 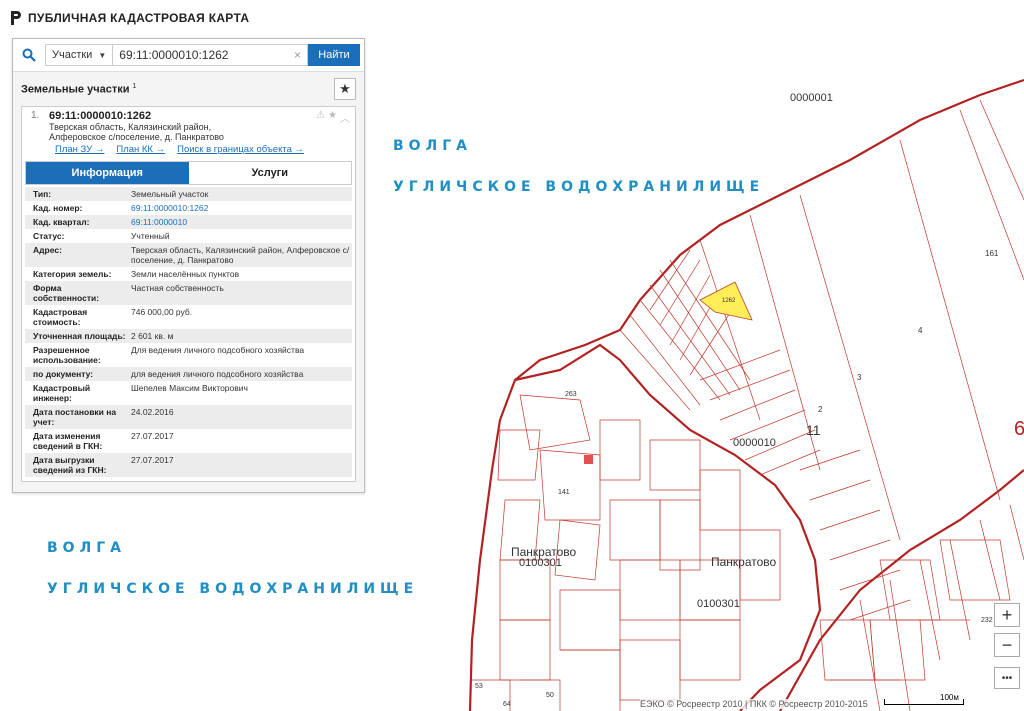 I want to click on map-label: 232, so click(x=987, y=620).